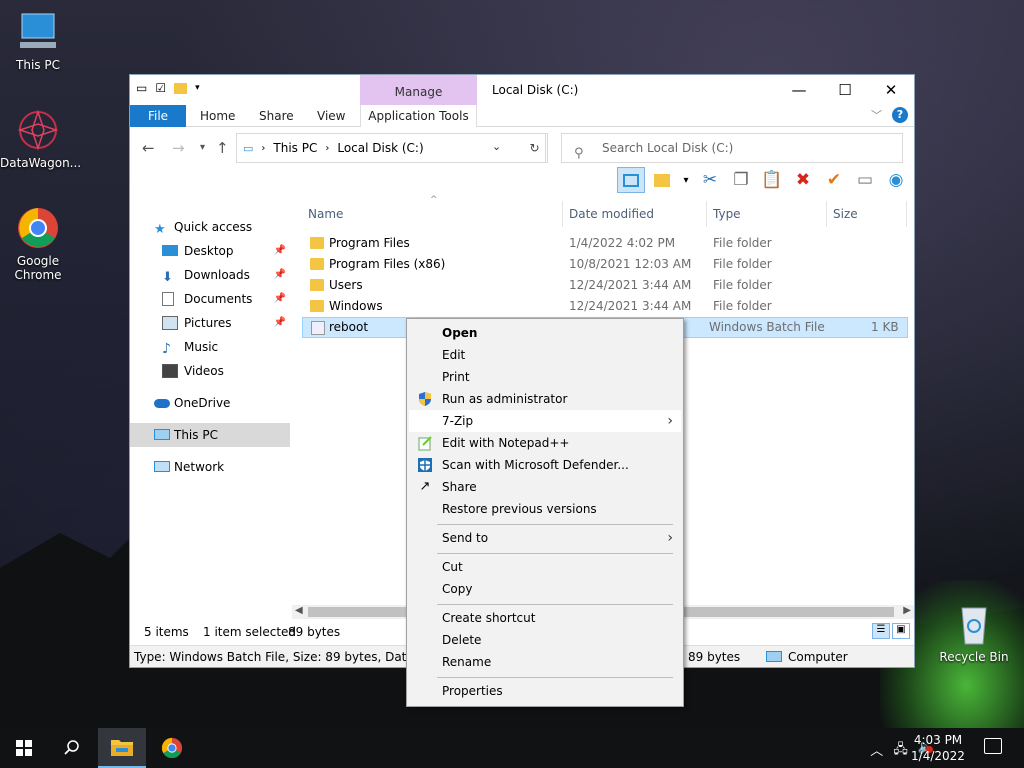 This screenshot has height=768, width=1024. Describe the element at coordinates (331, 116) in the screenshot. I see `tab-view: View` at that location.